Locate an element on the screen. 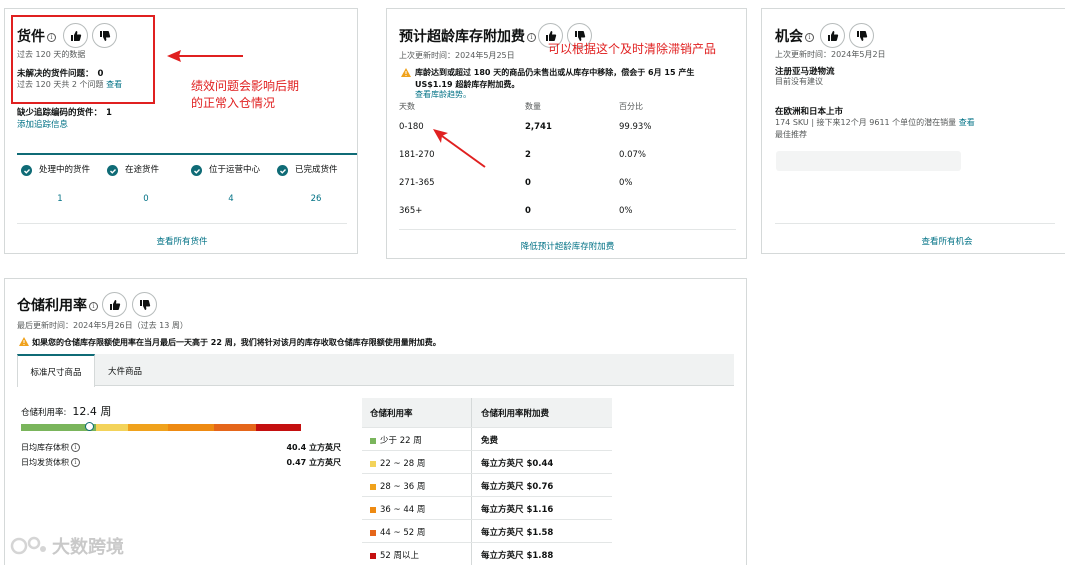  fee-range: 22 ~ 28 周 is located at coordinates (397, 463).